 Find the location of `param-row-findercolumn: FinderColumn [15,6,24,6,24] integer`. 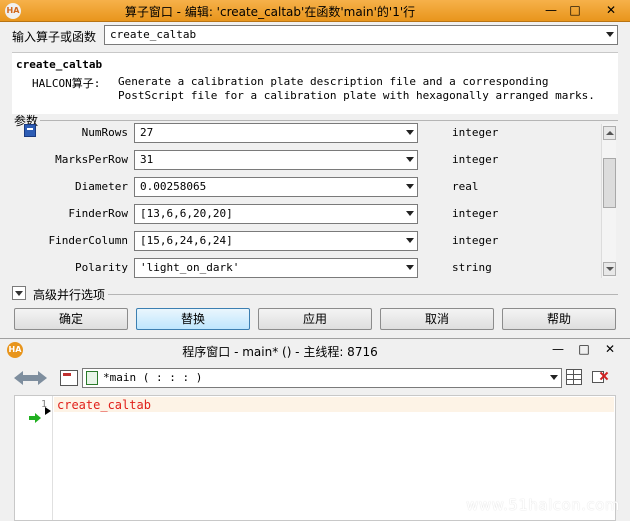

param-row-findercolumn: FinderColumn [15,6,24,6,24] integer is located at coordinates (300, 241).